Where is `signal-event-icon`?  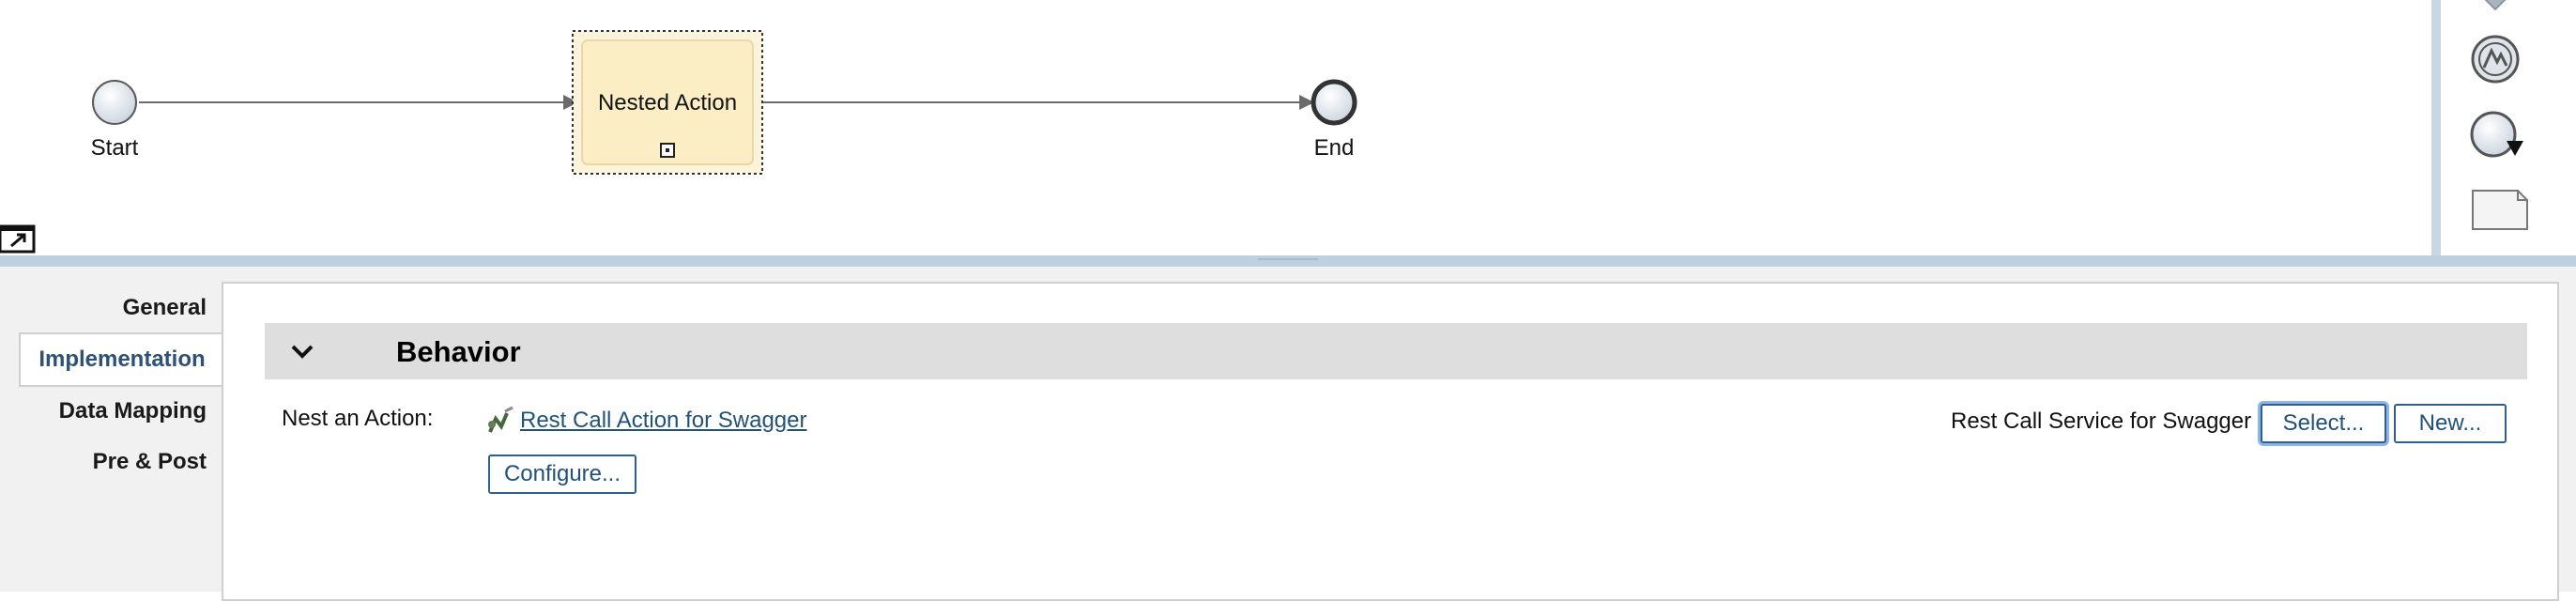
signal-event-icon is located at coordinates (2495, 59).